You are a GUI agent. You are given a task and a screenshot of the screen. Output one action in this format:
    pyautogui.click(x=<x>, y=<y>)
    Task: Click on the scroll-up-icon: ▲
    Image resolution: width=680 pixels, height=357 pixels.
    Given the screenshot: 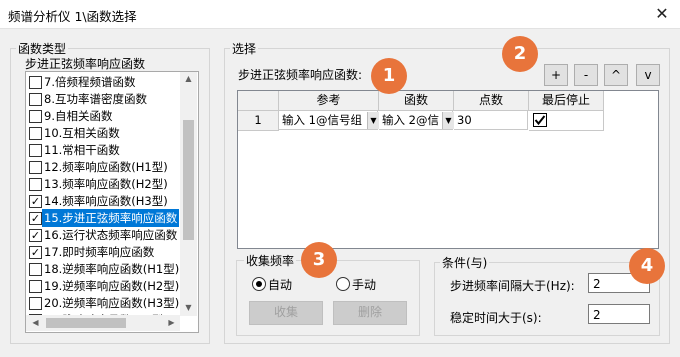 What is the action you would take?
    pyautogui.click(x=188, y=78)
    